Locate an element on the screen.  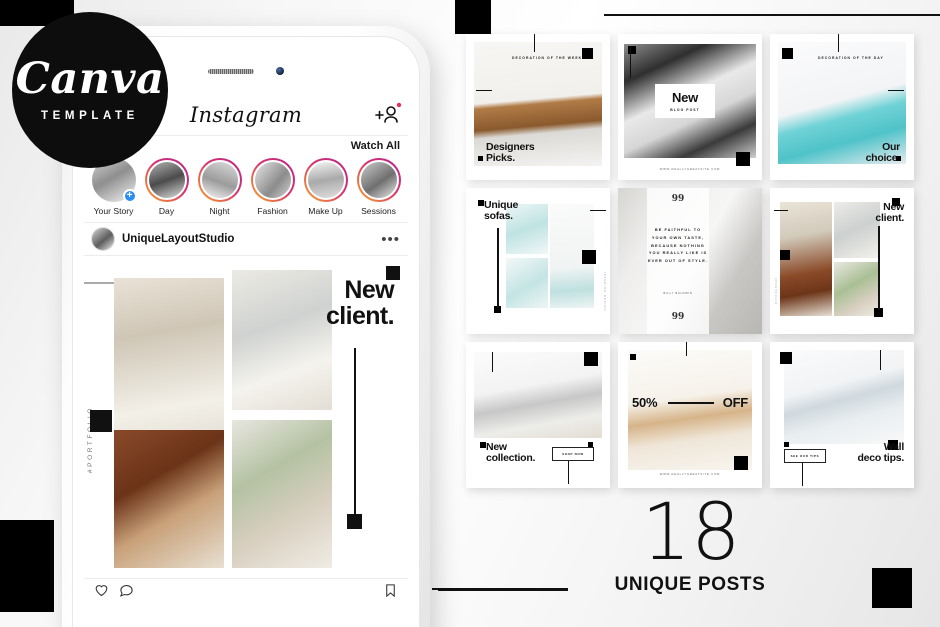
collage-image-plant is located at coordinates (282, 494).